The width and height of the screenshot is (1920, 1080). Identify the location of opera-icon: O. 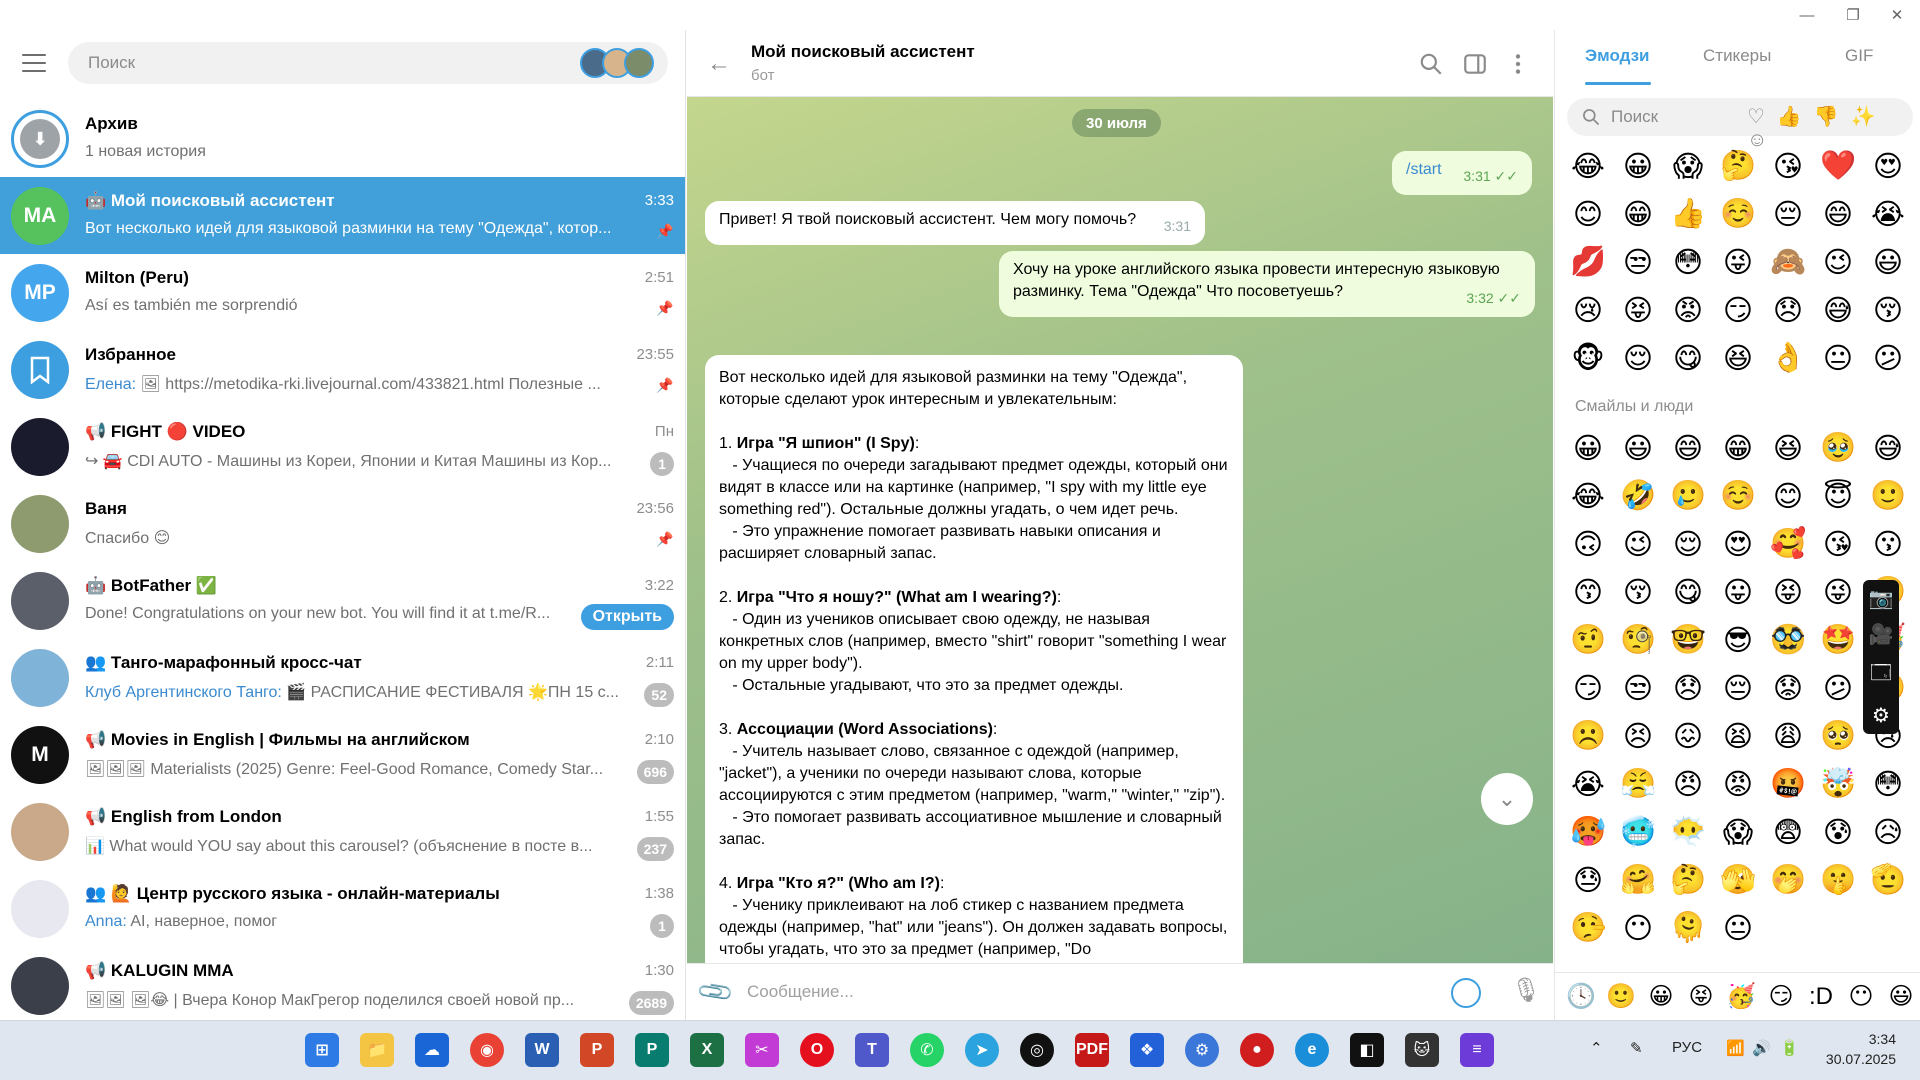
(817, 1050).